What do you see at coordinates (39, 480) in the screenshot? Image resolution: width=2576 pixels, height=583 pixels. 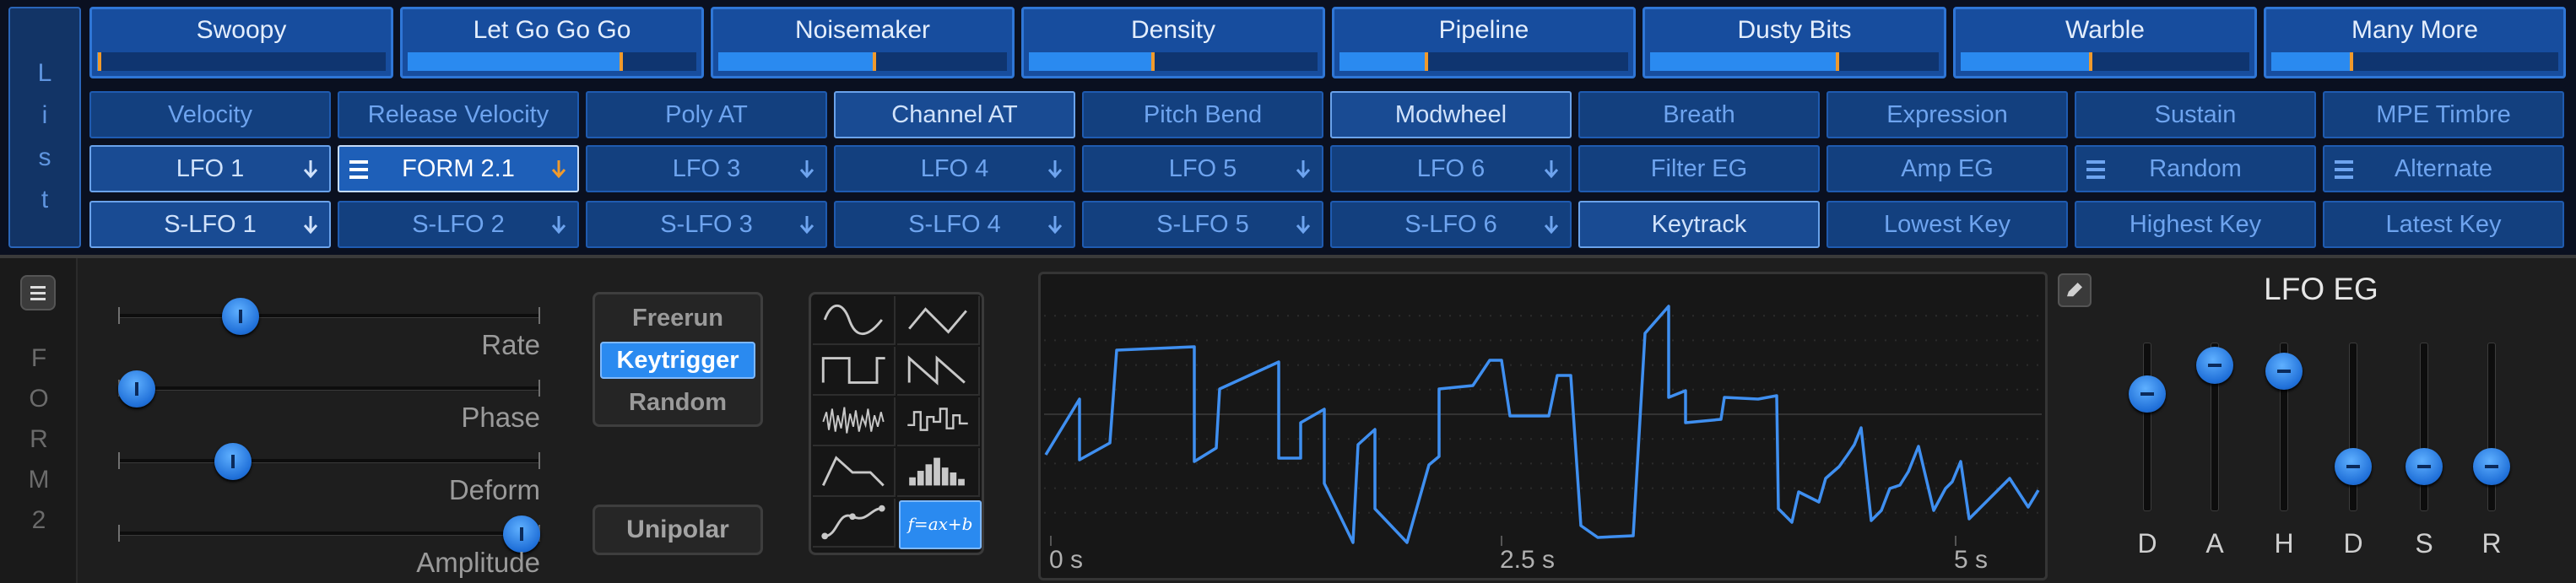 I see `device-name-letter: M` at bounding box center [39, 480].